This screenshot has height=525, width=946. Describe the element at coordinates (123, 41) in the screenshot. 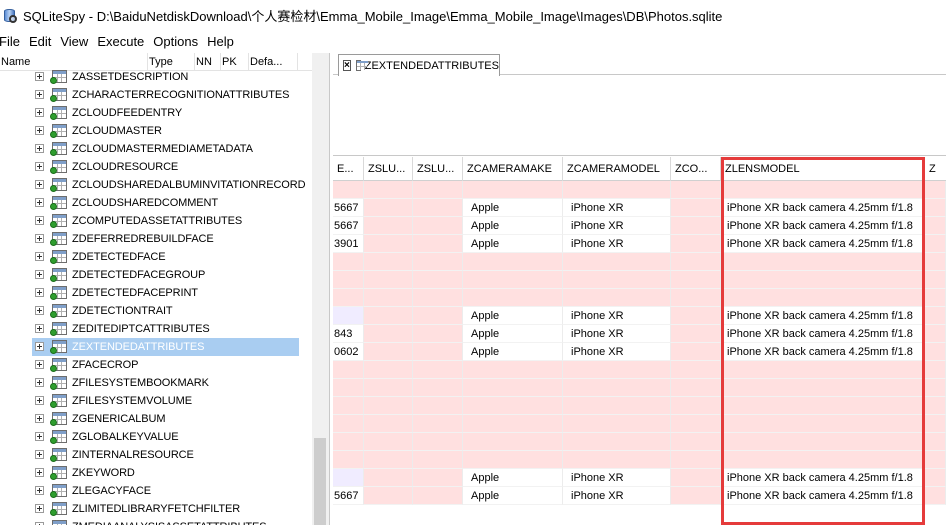

I see `menu-execute: Execute` at that location.